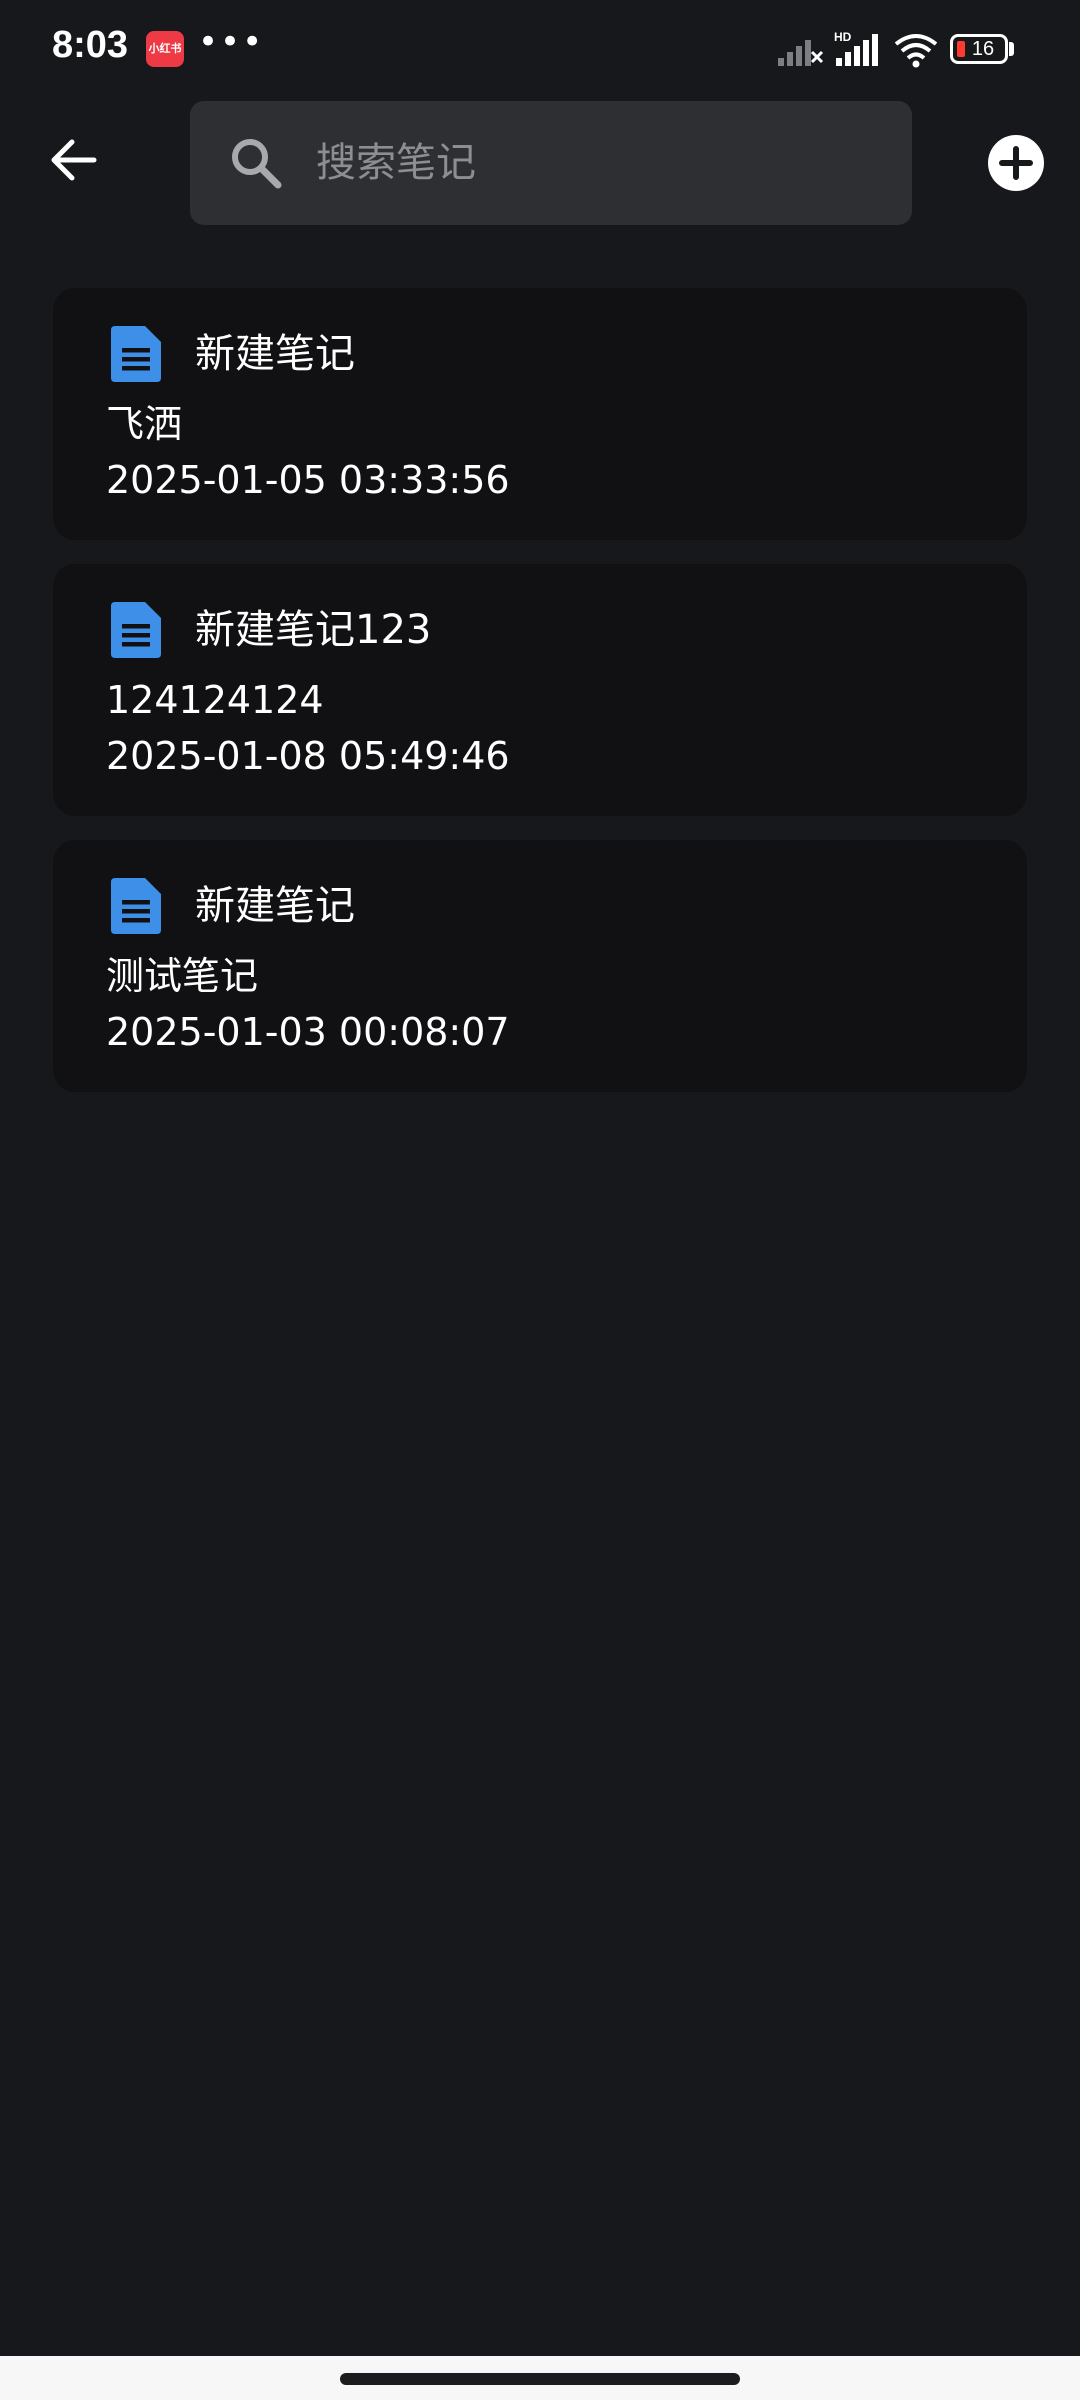 This screenshot has width=1080, height=2400. I want to click on wifi-icon, so click(916, 51).